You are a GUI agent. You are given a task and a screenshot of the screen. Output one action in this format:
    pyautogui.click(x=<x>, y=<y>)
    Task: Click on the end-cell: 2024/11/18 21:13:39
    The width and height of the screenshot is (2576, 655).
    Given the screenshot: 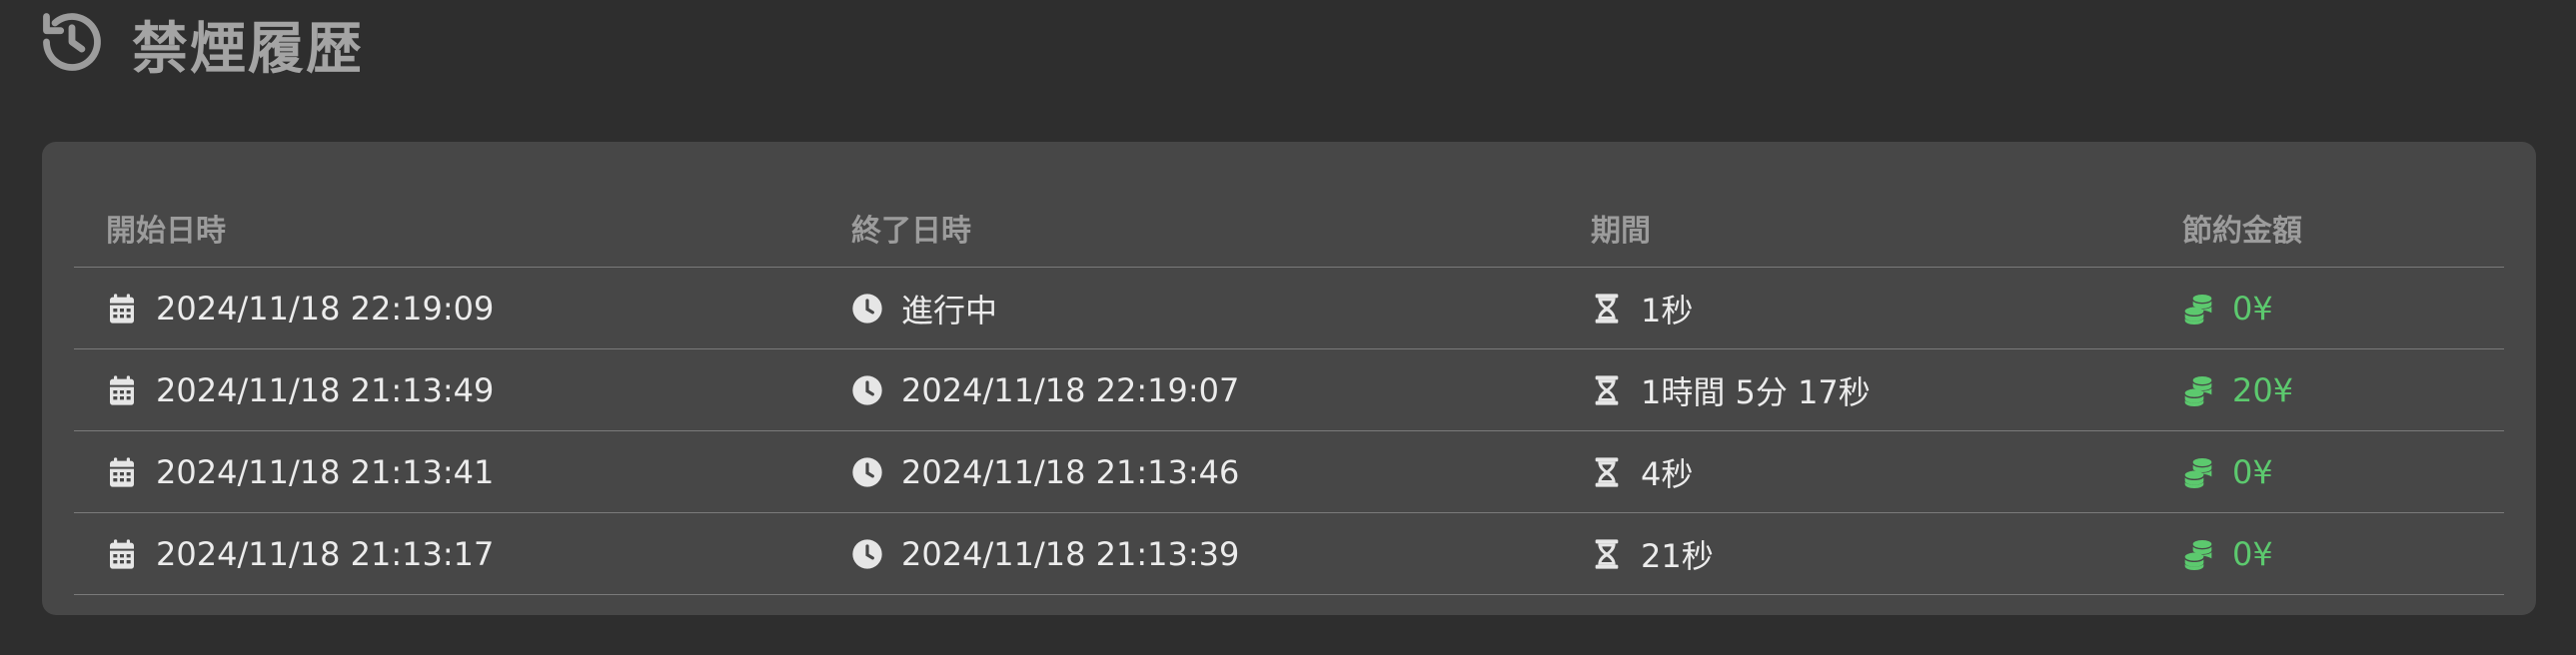 What is the action you would take?
    pyautogui.click(x=1045, y=553)
    